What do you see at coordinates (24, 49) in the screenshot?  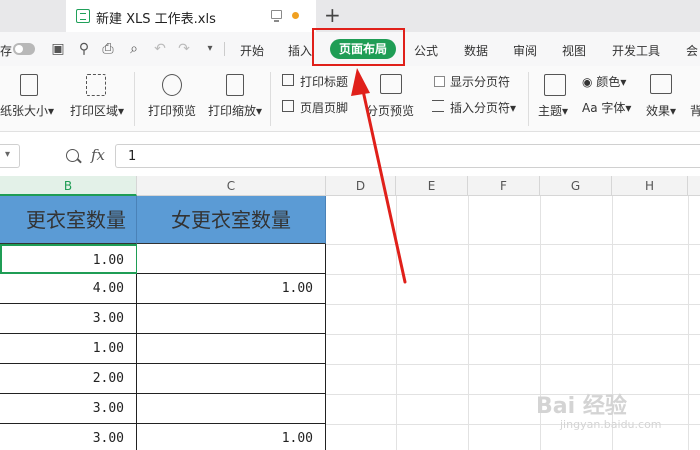 I see `autosave-toggle` at bounding box center [24, 49].